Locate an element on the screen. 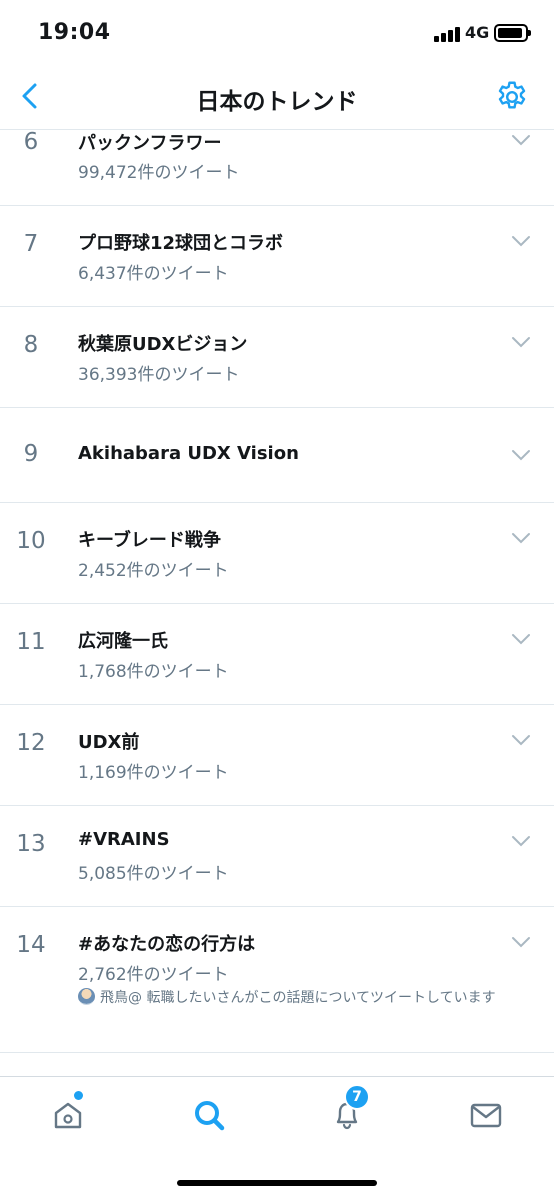  tab-notifications: 7 is located at coordinates (348, 1109).